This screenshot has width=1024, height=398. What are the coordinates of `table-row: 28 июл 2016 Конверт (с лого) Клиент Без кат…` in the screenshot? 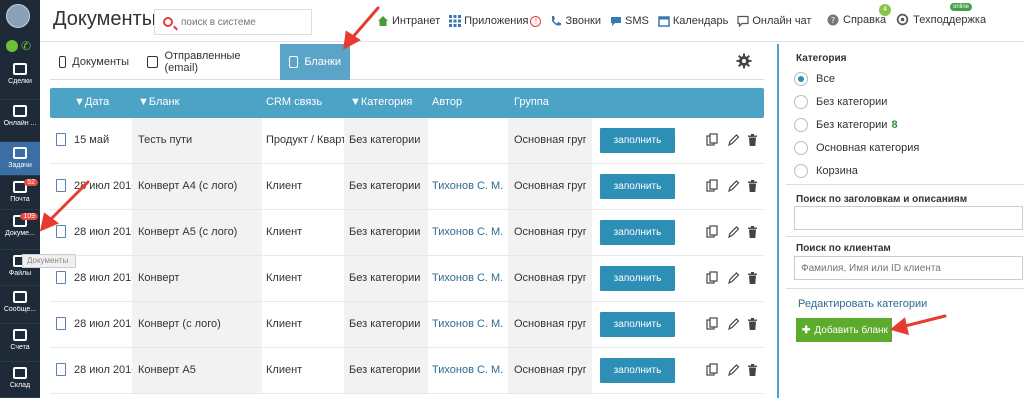 It's located at (407, 325).